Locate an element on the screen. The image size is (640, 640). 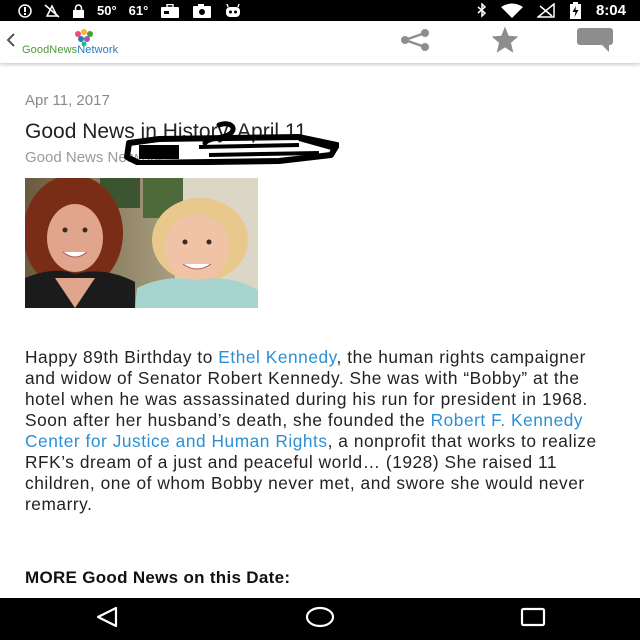
temperature-1: 50° is located at coordinates (107, 10).